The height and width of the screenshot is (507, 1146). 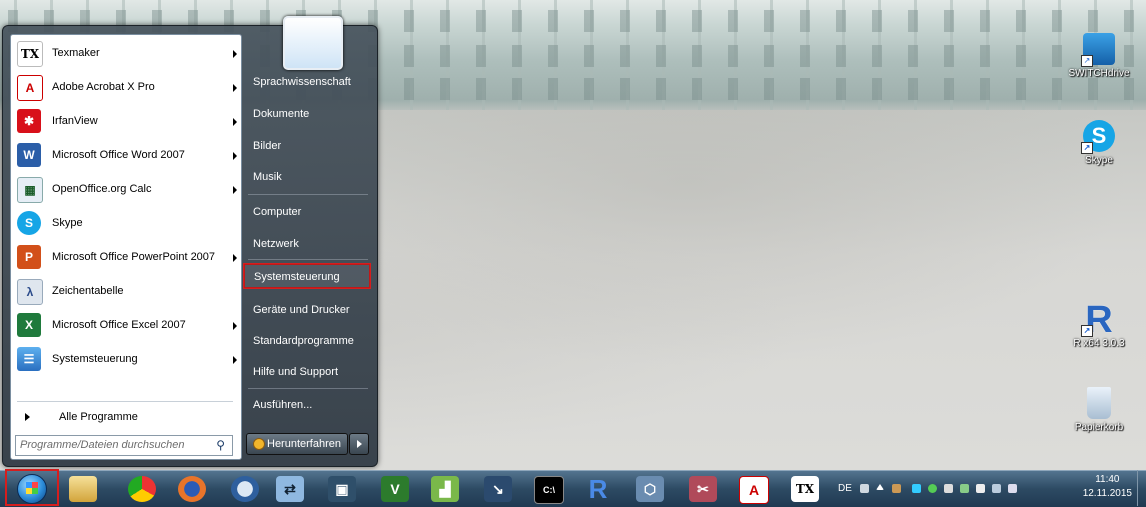 I want to click on language-indicator: DE, so click(x=845, y=488).